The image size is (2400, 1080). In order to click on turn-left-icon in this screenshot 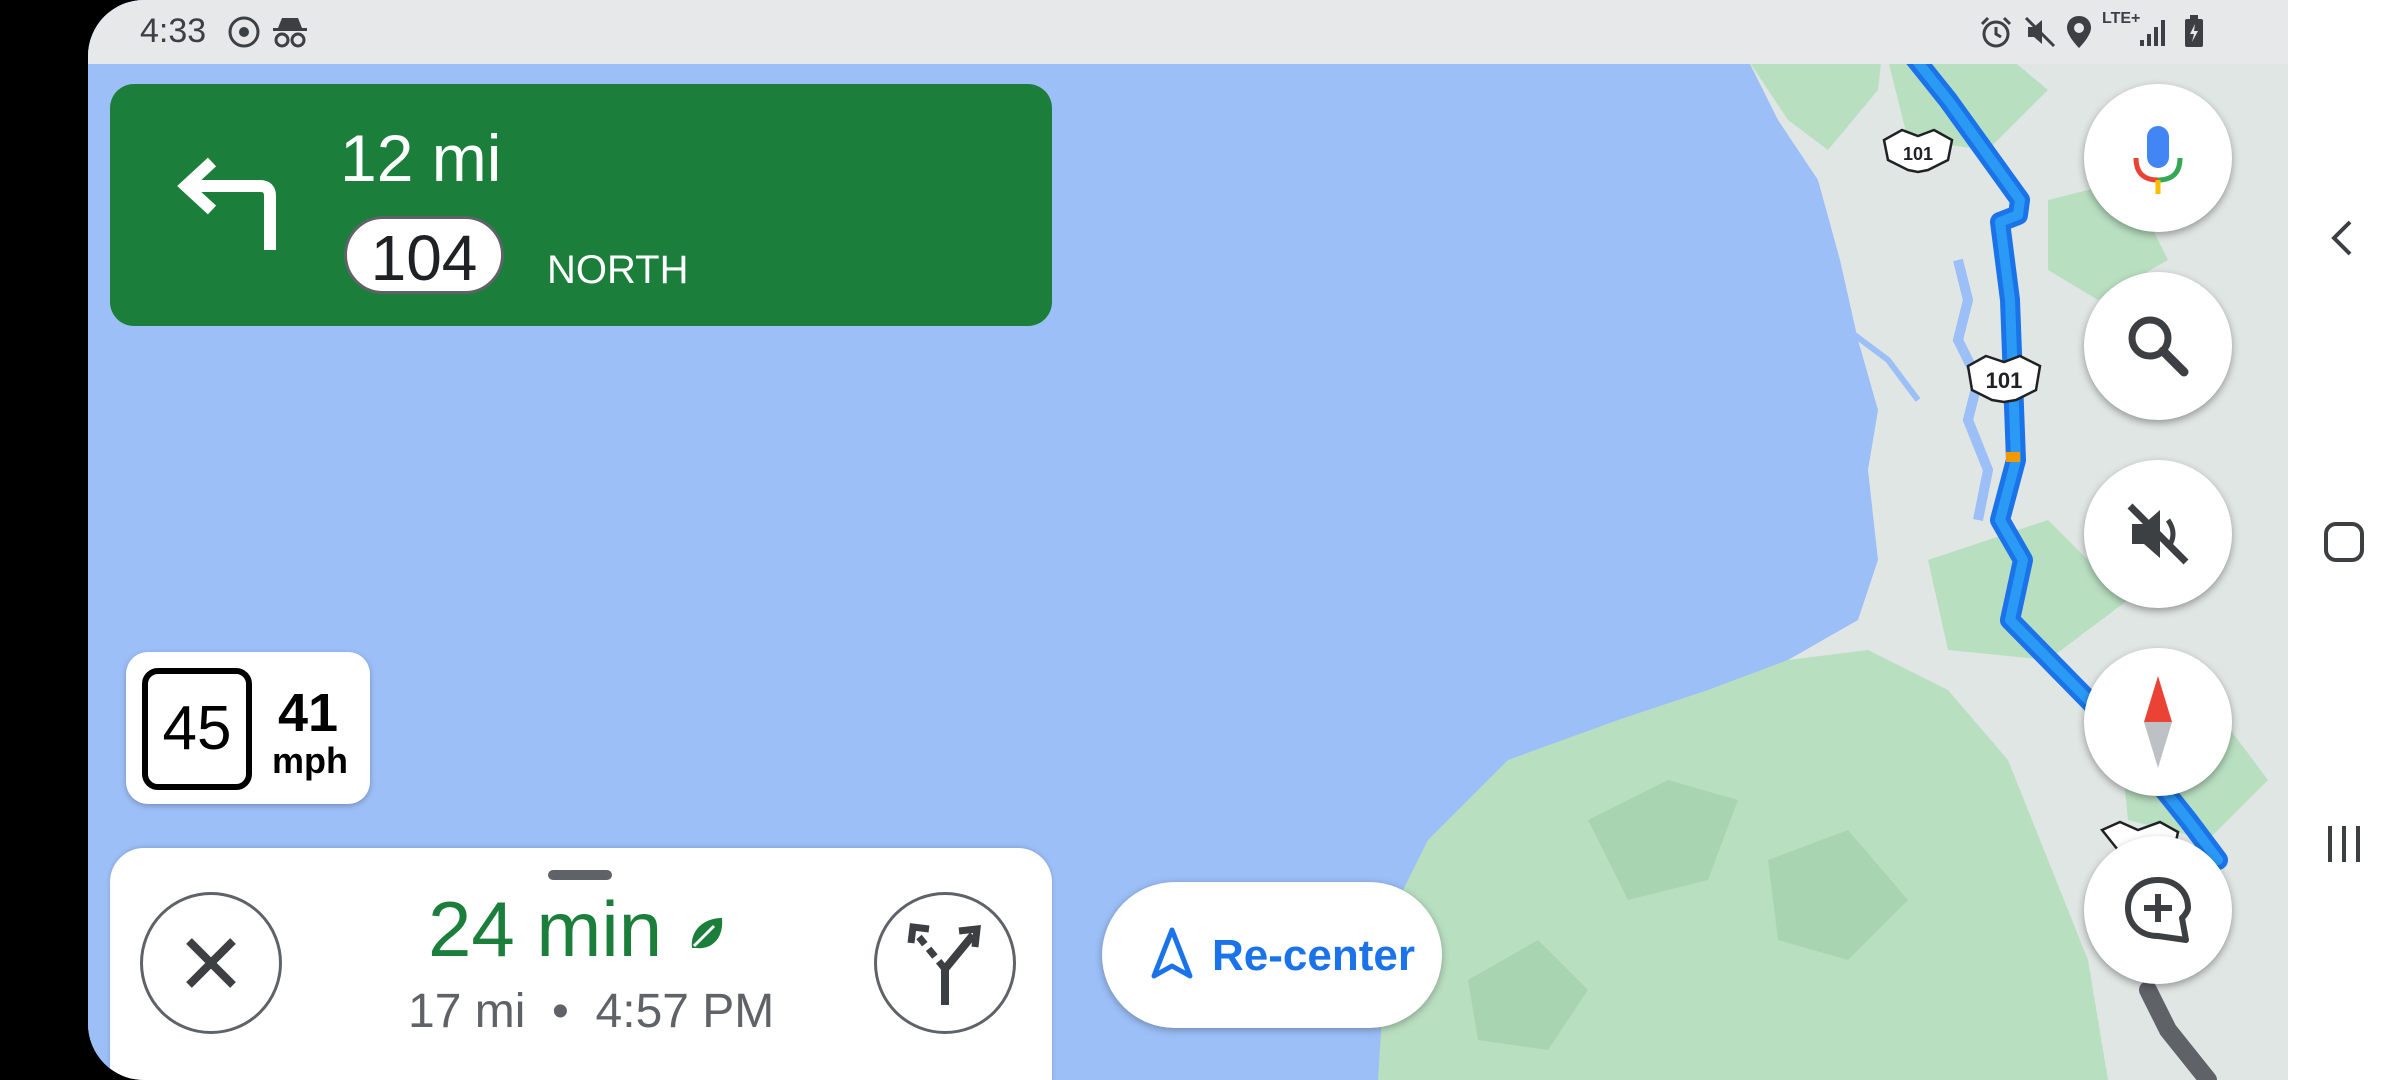, I will do `click(226, 203)`.